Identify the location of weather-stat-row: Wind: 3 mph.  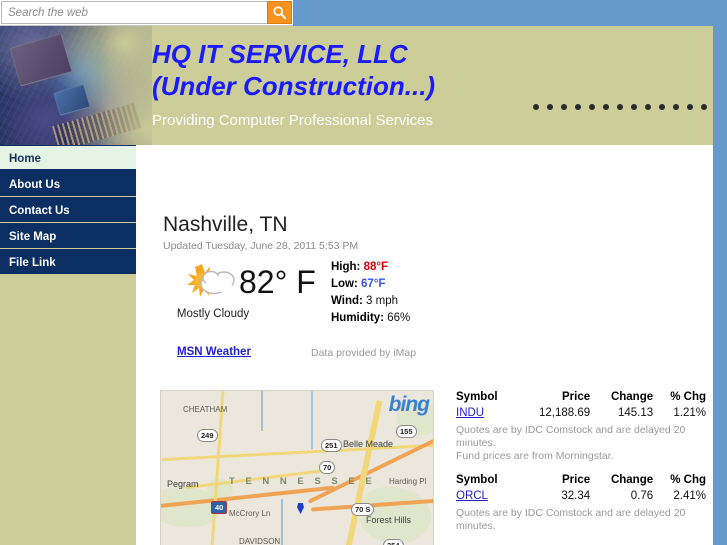
(370, 301).